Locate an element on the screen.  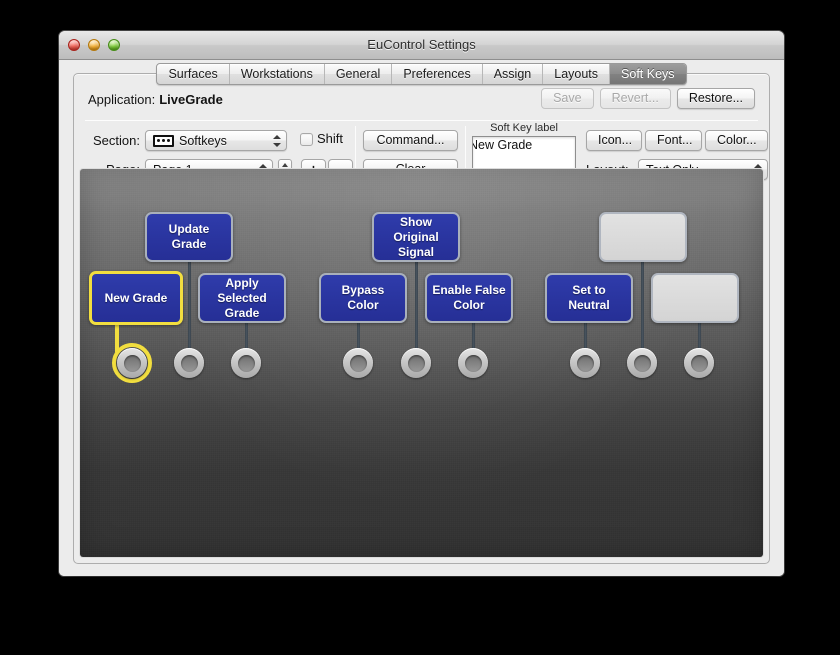
softkey-set-to-neutral: Set to Neutral is located at coordinates (589, 298).